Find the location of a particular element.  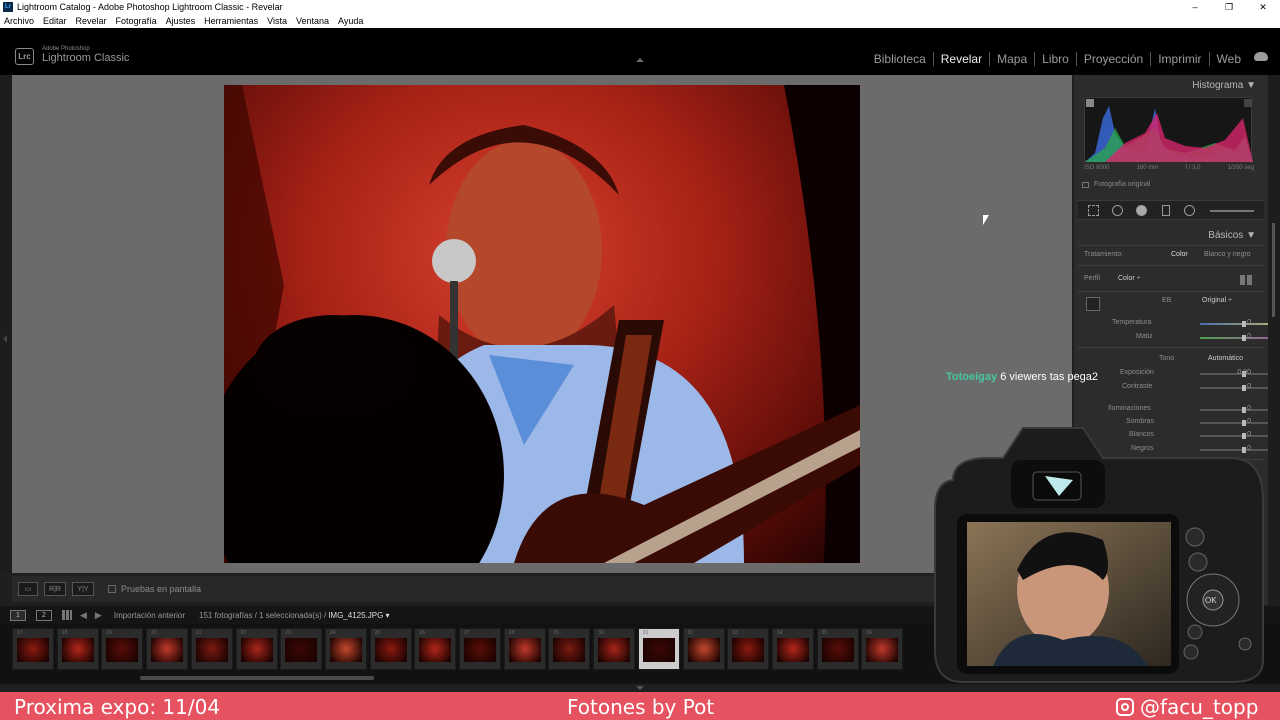

filmstrip-thumb: 32 is located at coordinates (703, 649).